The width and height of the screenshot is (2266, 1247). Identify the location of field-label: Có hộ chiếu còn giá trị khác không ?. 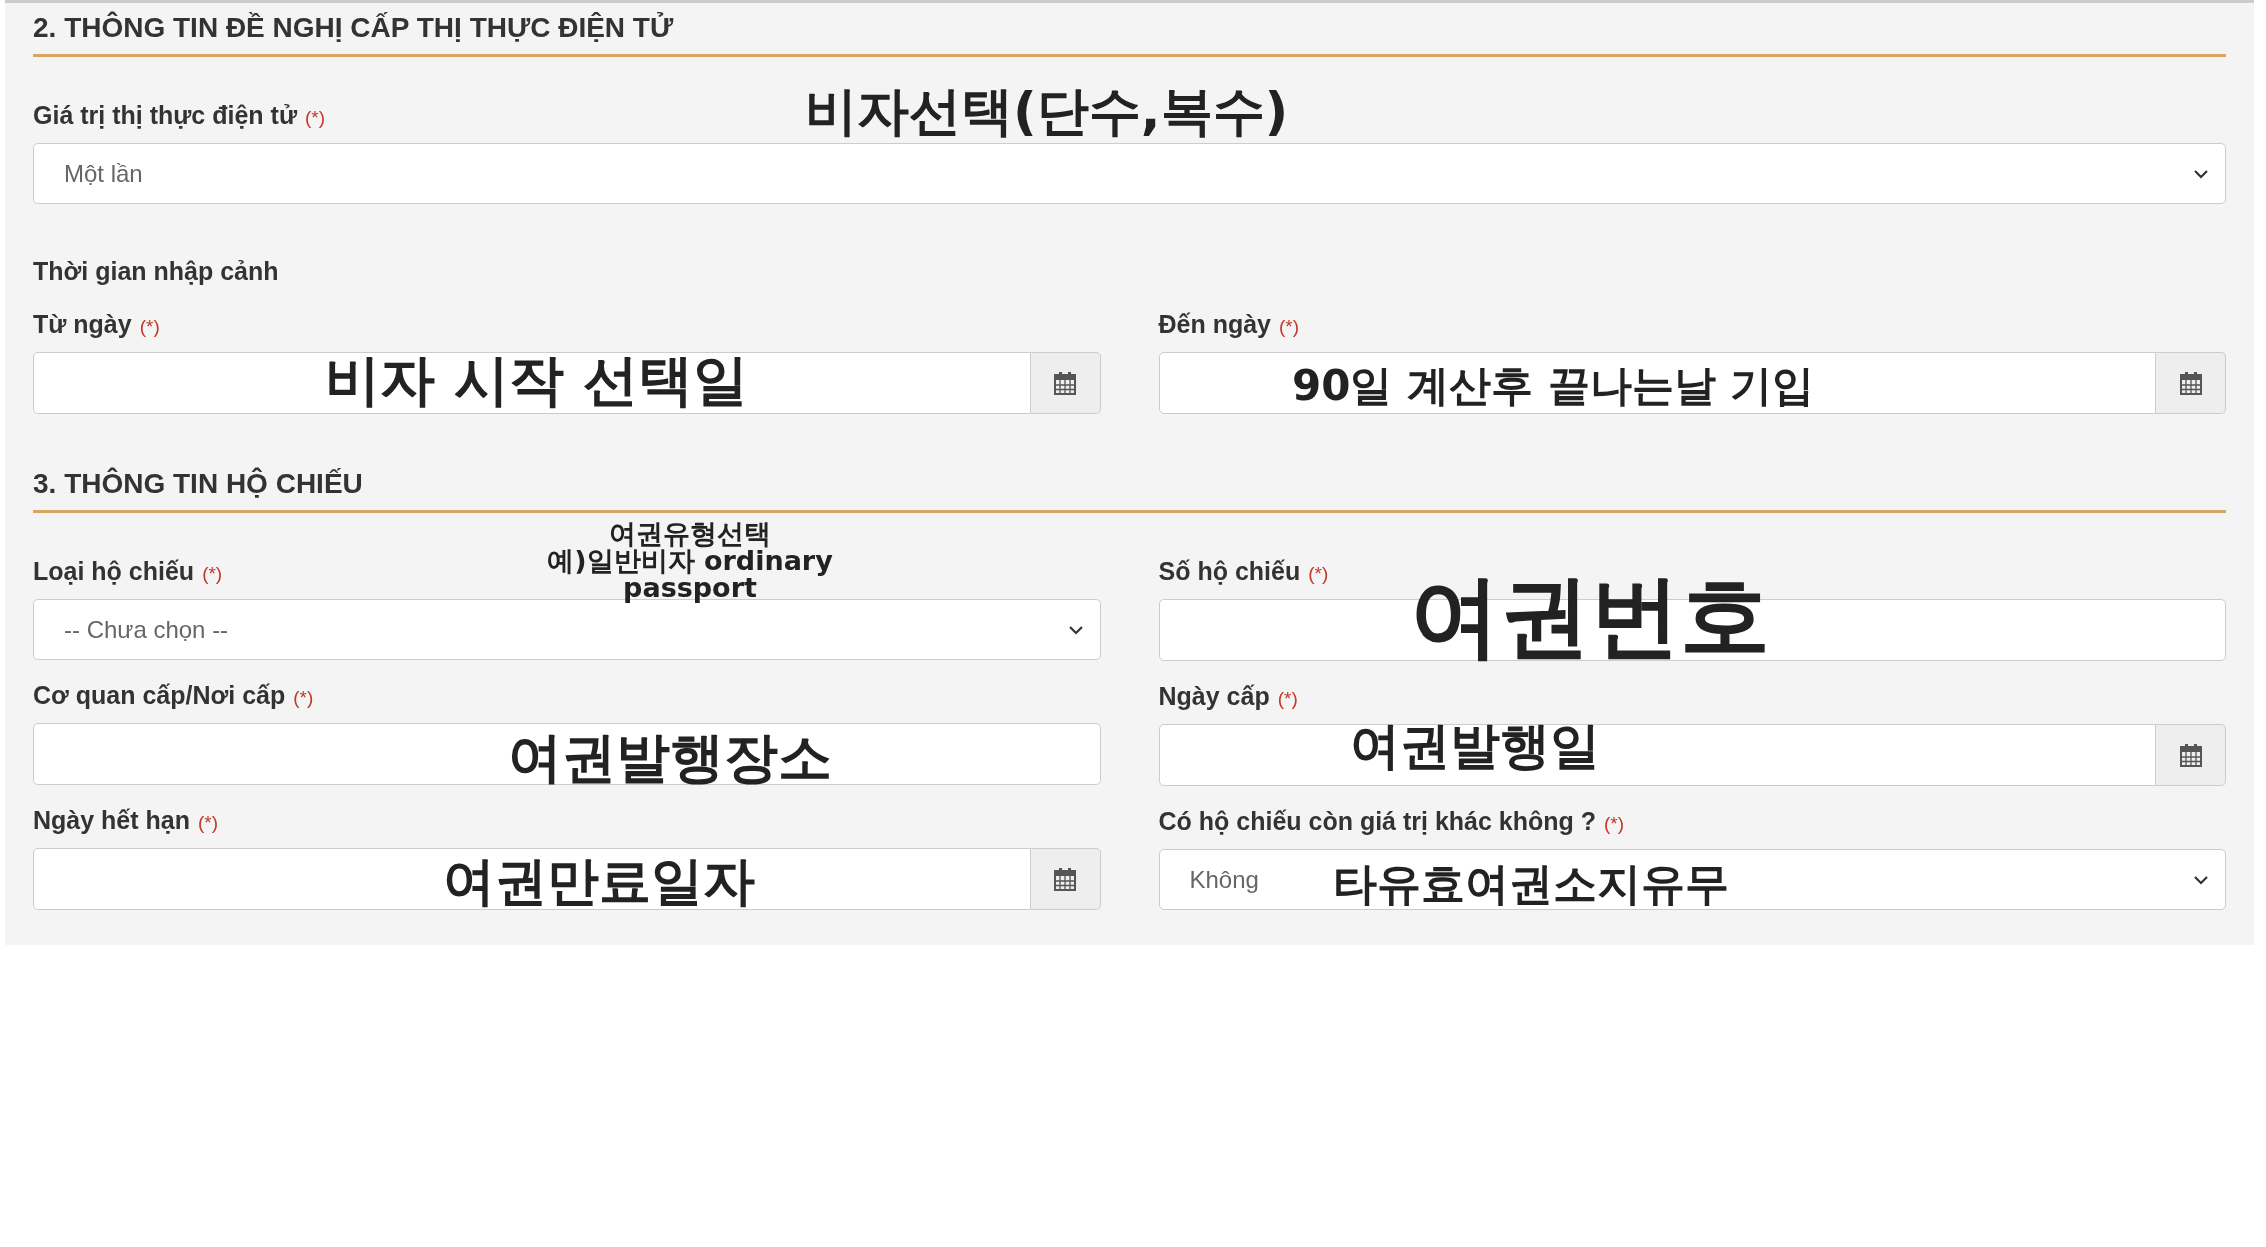
(1377, 821).